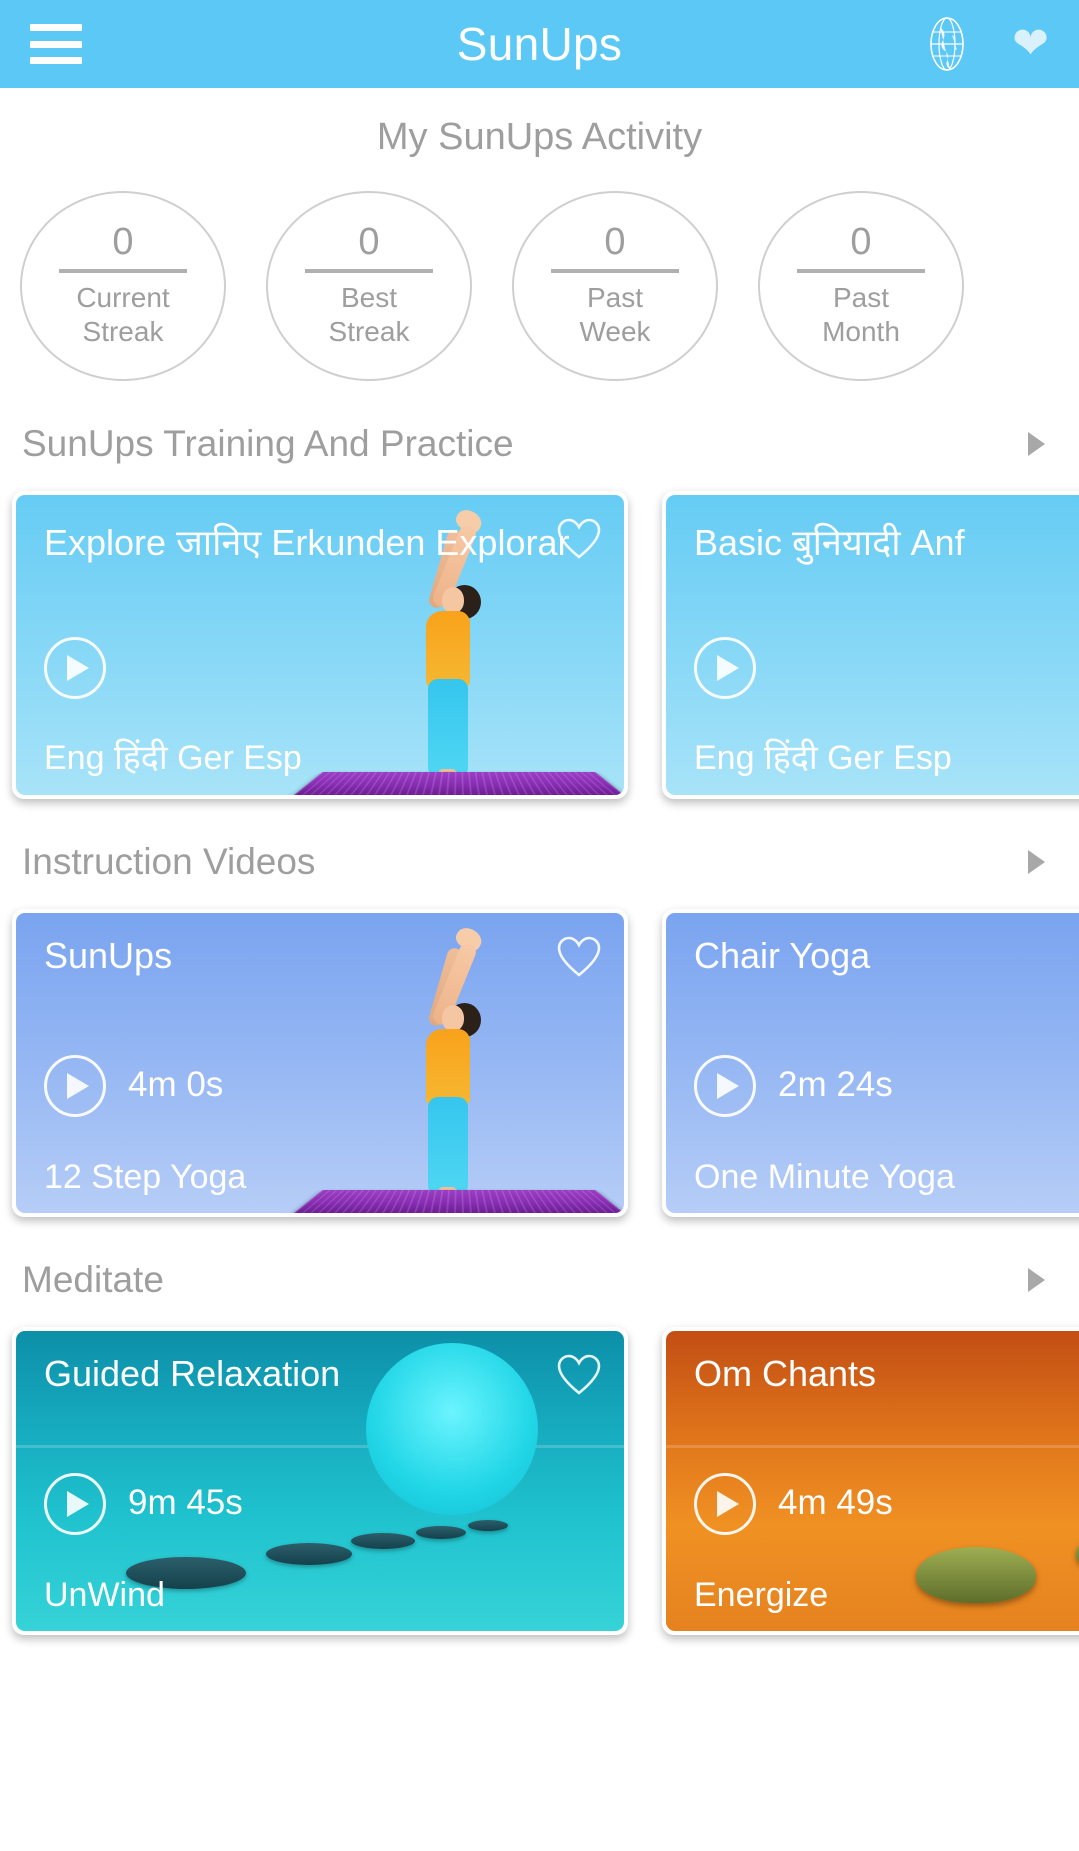 This screenshot has width=1079, height=1851. Describe the element at coordinates (829, 542) in the screenshot. I see `card-title: Basic बुनियादी Anf` at that location.